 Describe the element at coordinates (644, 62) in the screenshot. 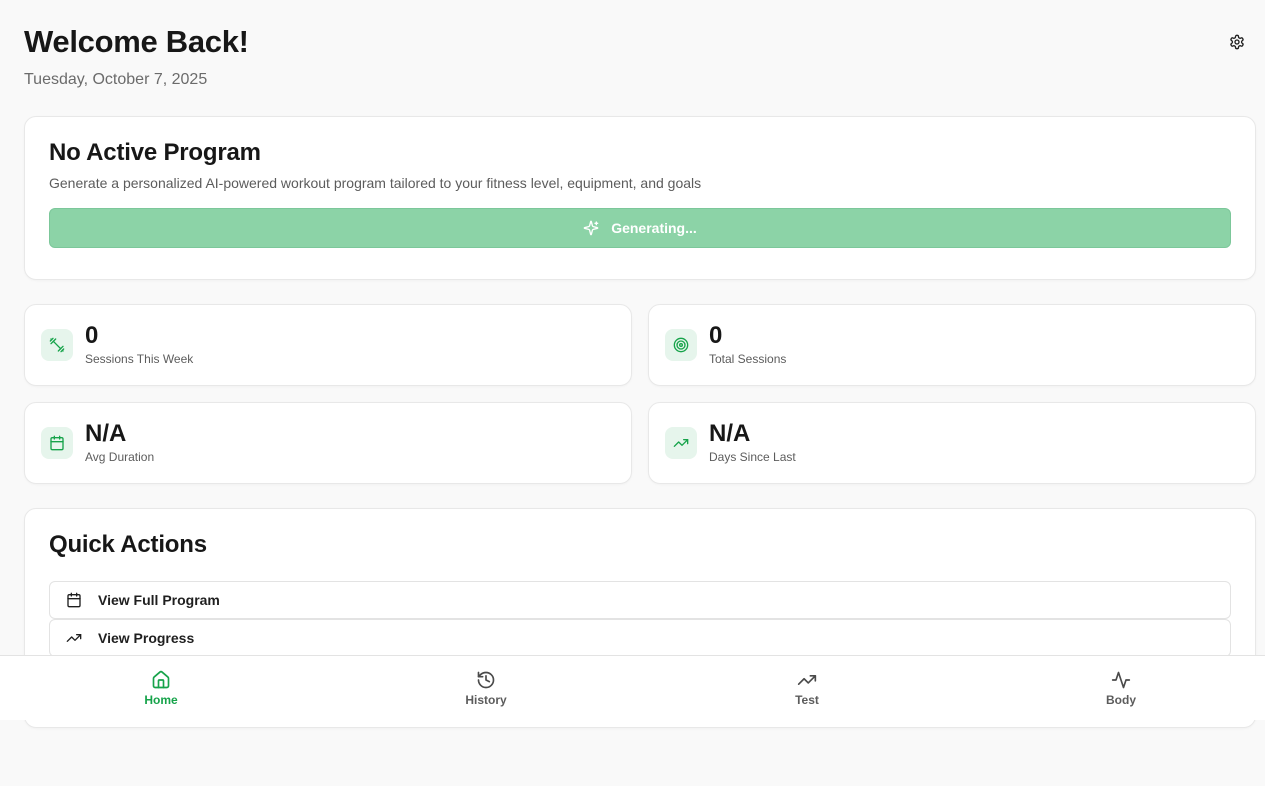

I see `header: Welcome Back! Tuesday, October 7, 2025` at that location.